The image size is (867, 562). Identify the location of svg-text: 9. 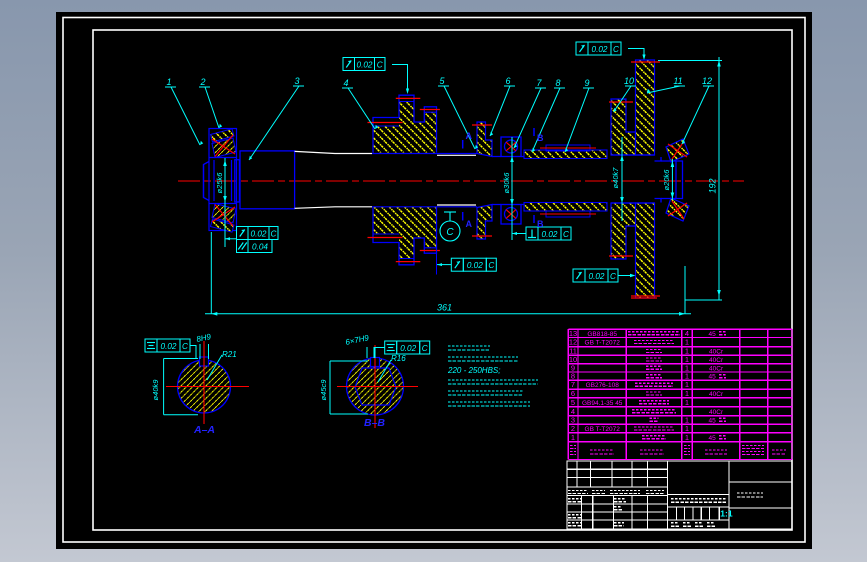
(586, 83).